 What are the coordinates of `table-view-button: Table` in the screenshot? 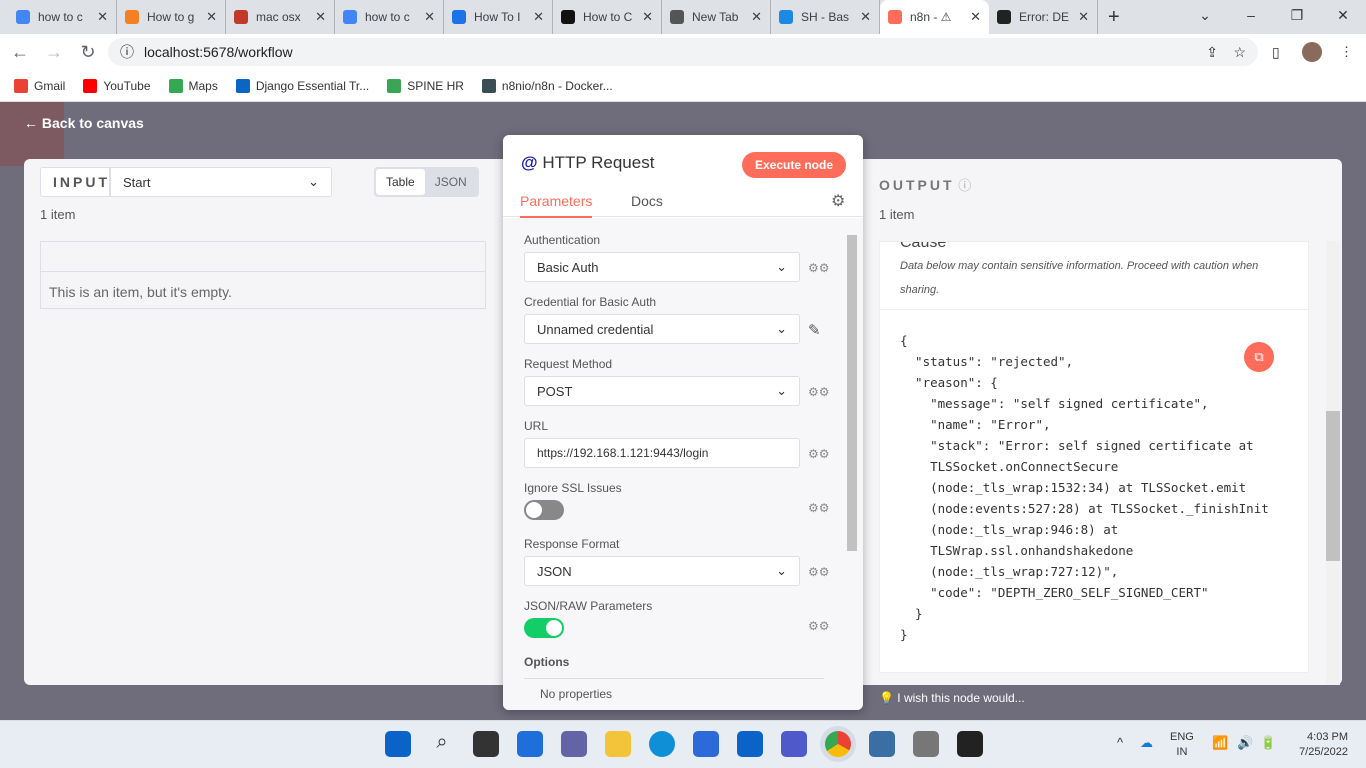 It's located at (400, 182).